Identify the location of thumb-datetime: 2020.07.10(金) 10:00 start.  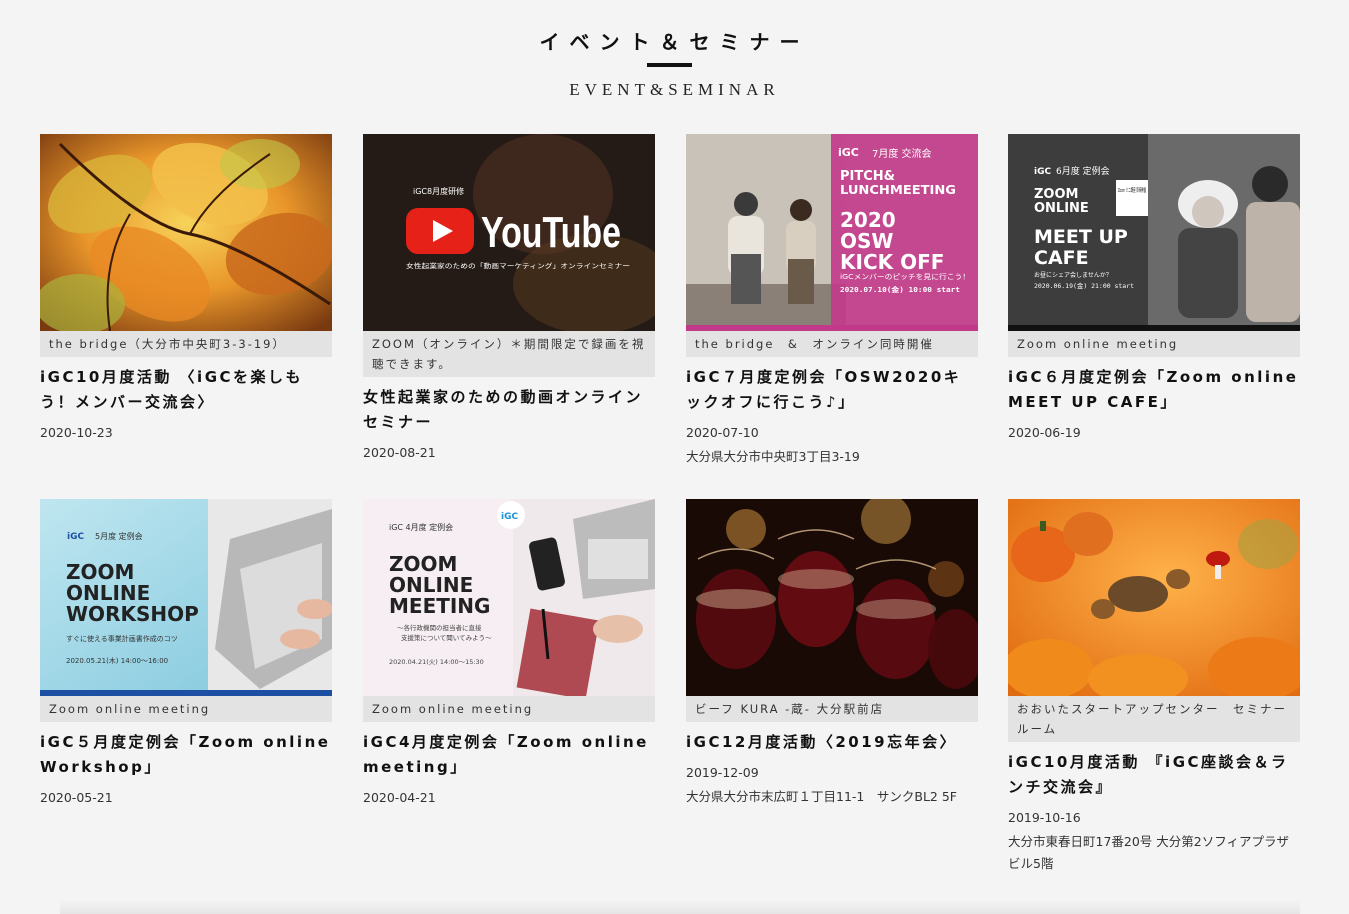
(900, 289).